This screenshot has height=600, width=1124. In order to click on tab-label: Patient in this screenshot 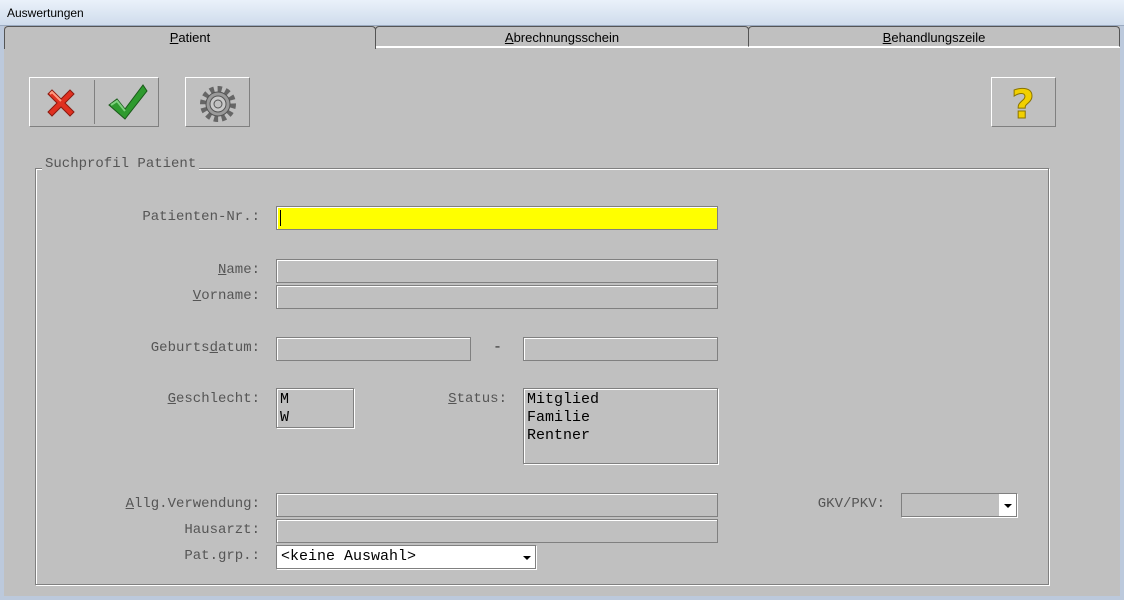, I will do `click(190, 37)`.